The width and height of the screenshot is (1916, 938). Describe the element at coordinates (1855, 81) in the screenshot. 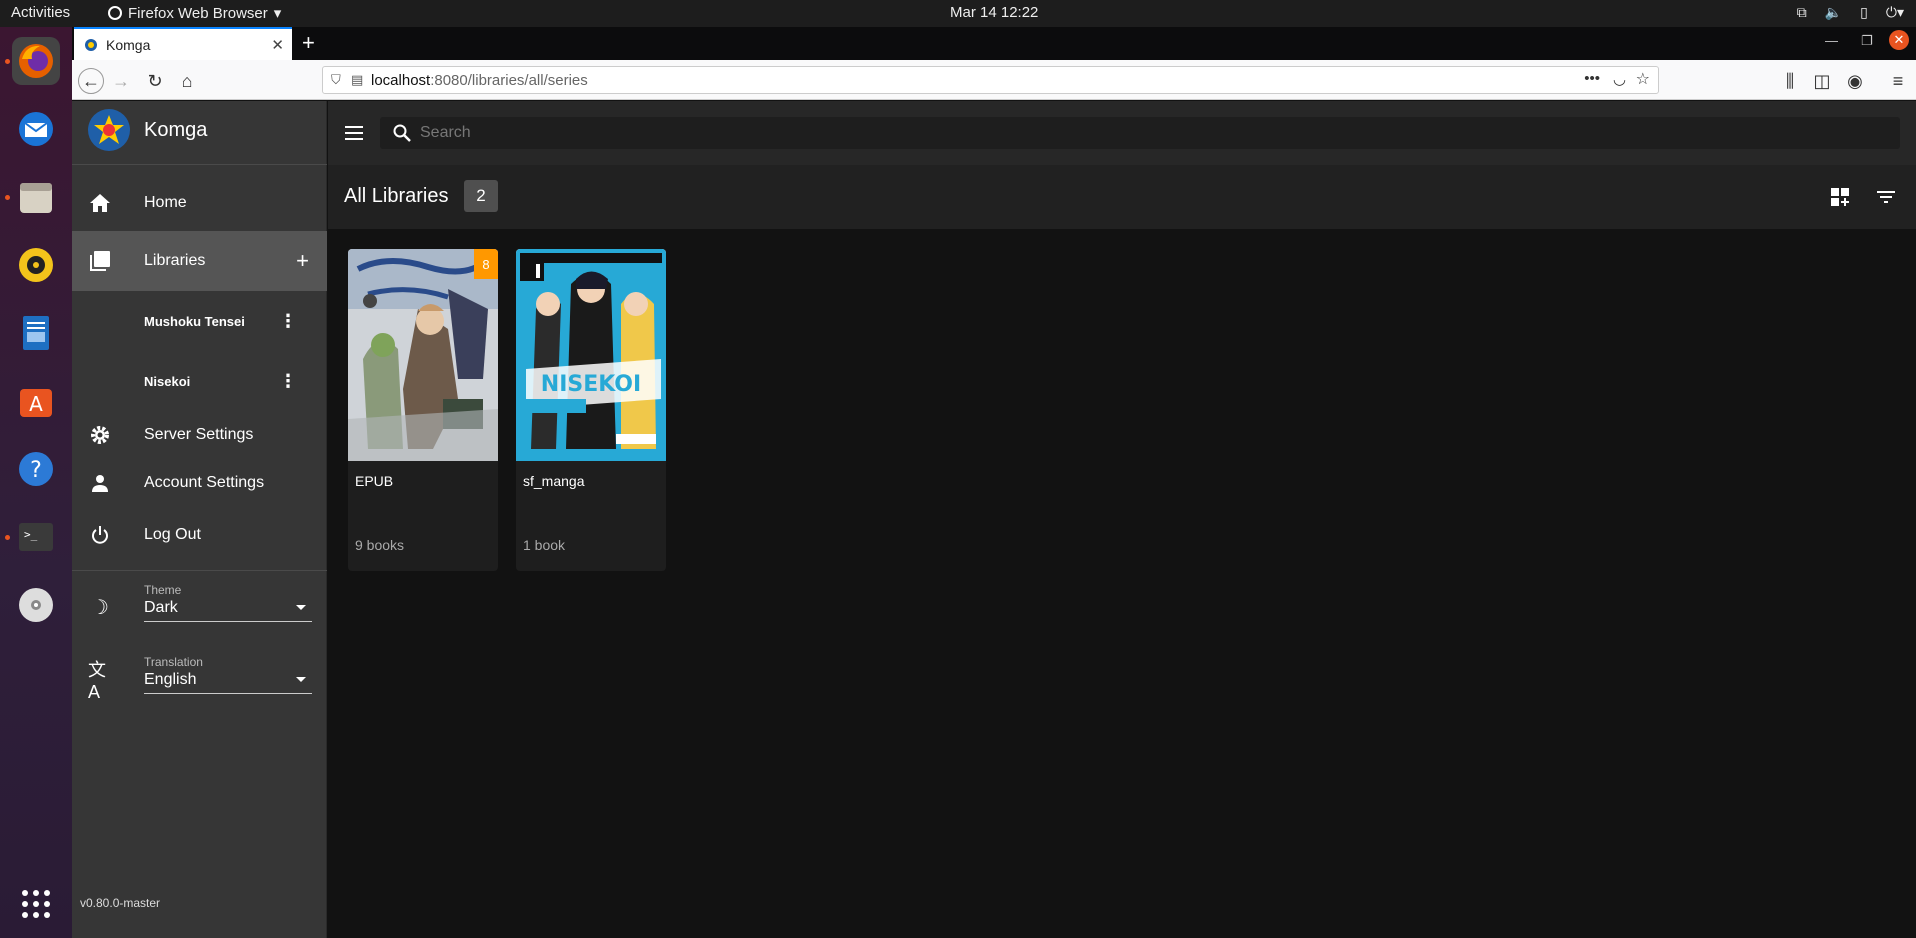

I see `account-icon: ◉` at that location.